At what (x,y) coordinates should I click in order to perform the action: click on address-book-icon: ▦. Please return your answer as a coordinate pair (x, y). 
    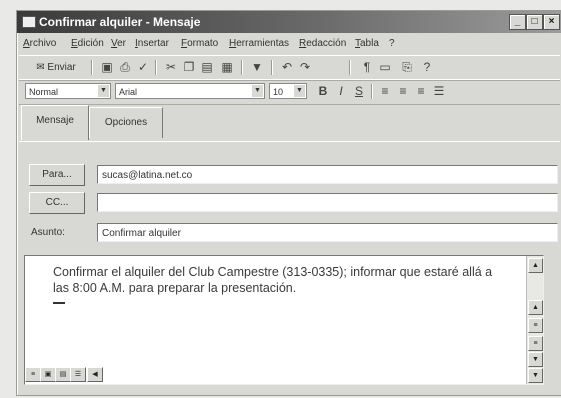
    Looking at the image, I should click on (227, 67).